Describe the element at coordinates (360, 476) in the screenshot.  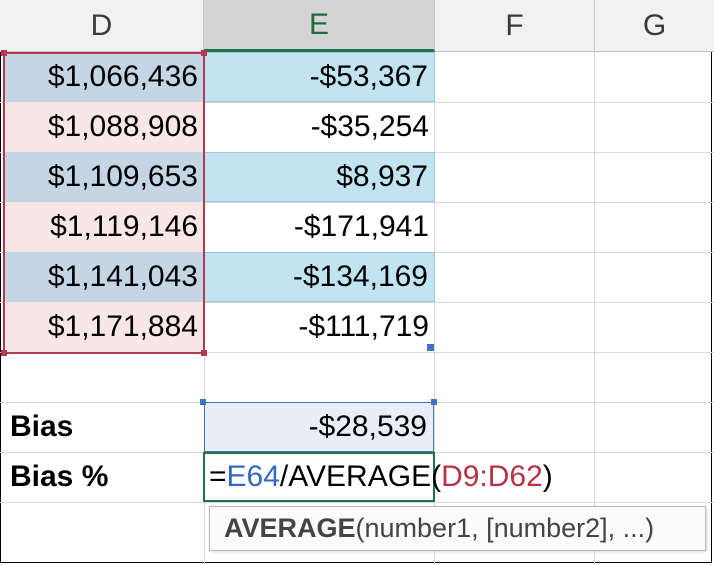
I see `formula-function: /AVERAGE(` at that location.